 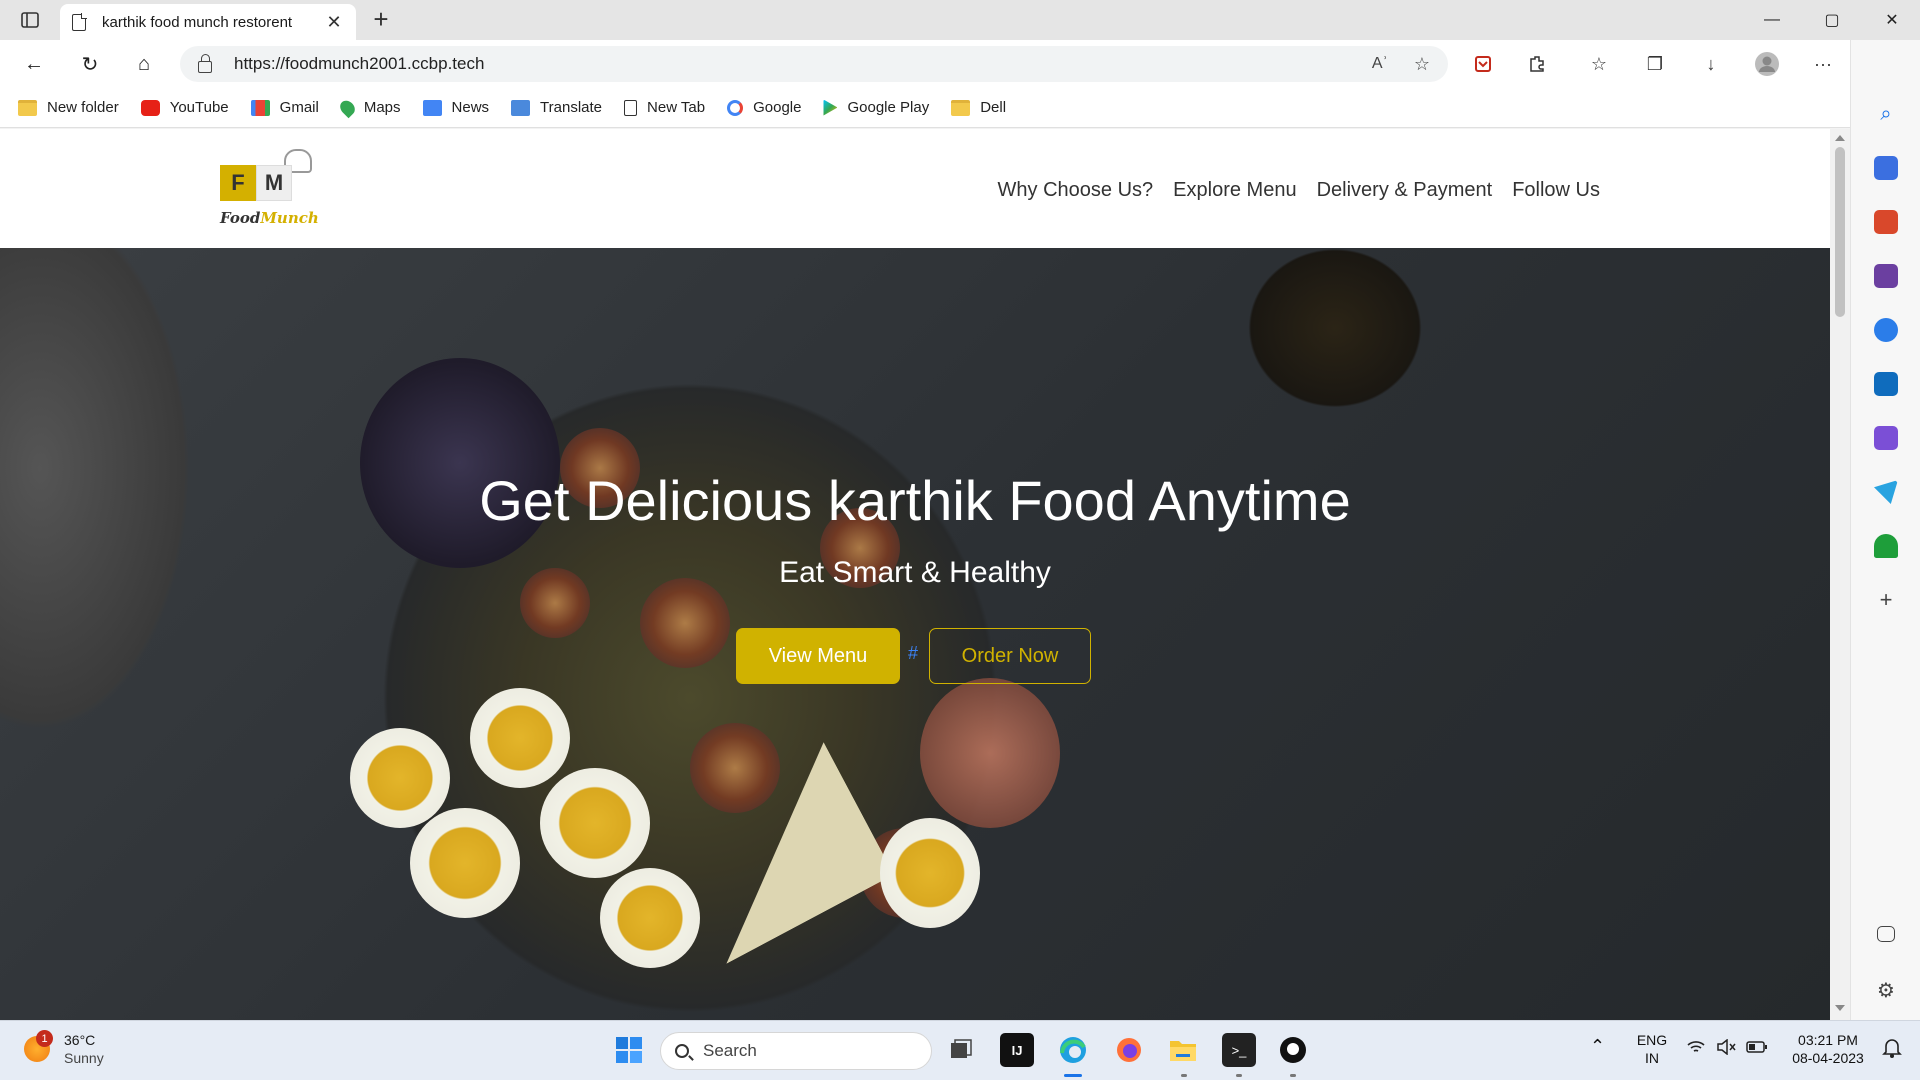 What do you see at coordinates (1380, 64) in the screenshot?
I see `read-aloud-icon: Aʾ` at bounding box center [1380, 64].